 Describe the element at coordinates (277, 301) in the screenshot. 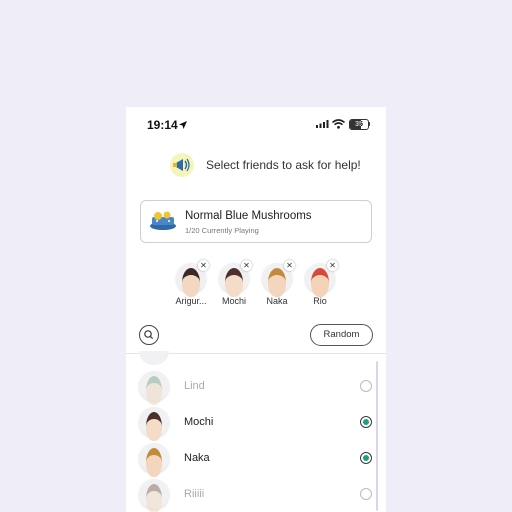

I see `selected-friend-name: Naka` at that location.